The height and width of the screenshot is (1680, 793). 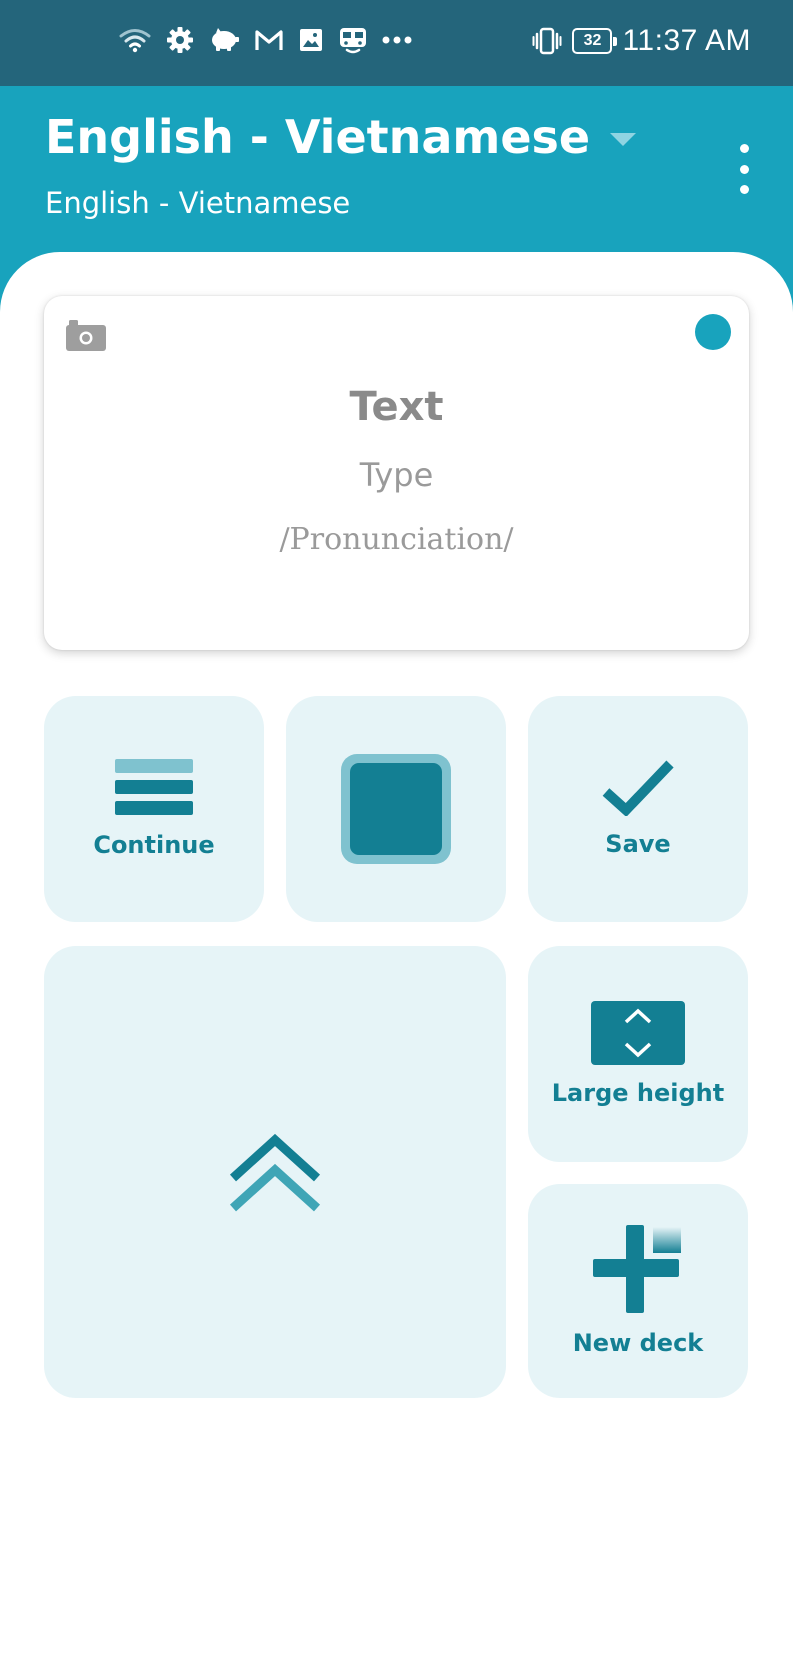 I want to click on status-bar: 32 11:37 AM, so click(x=396, y=43).